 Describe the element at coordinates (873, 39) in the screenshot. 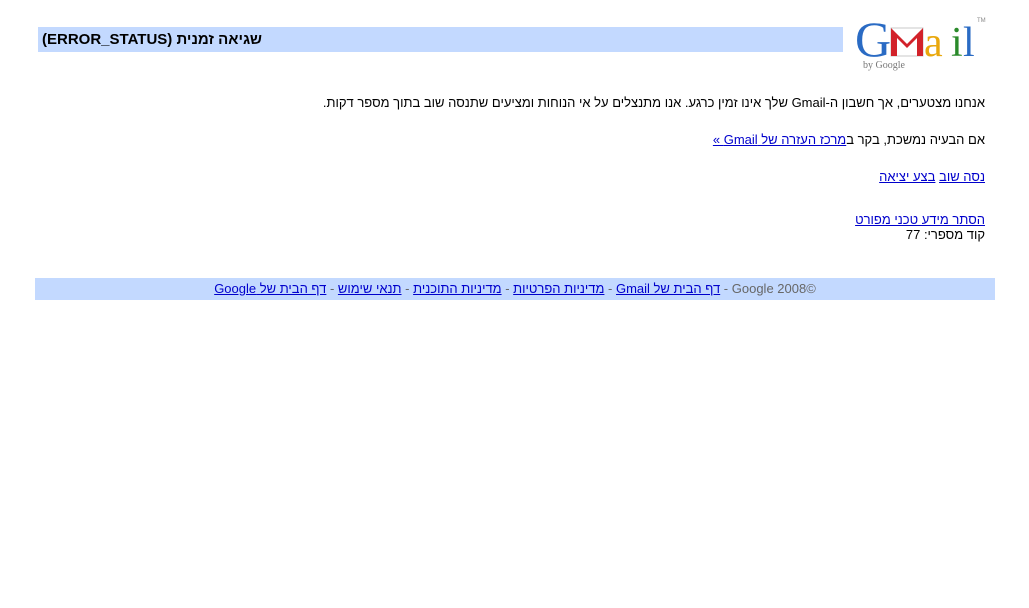

I see `svg-text: G` at that location.